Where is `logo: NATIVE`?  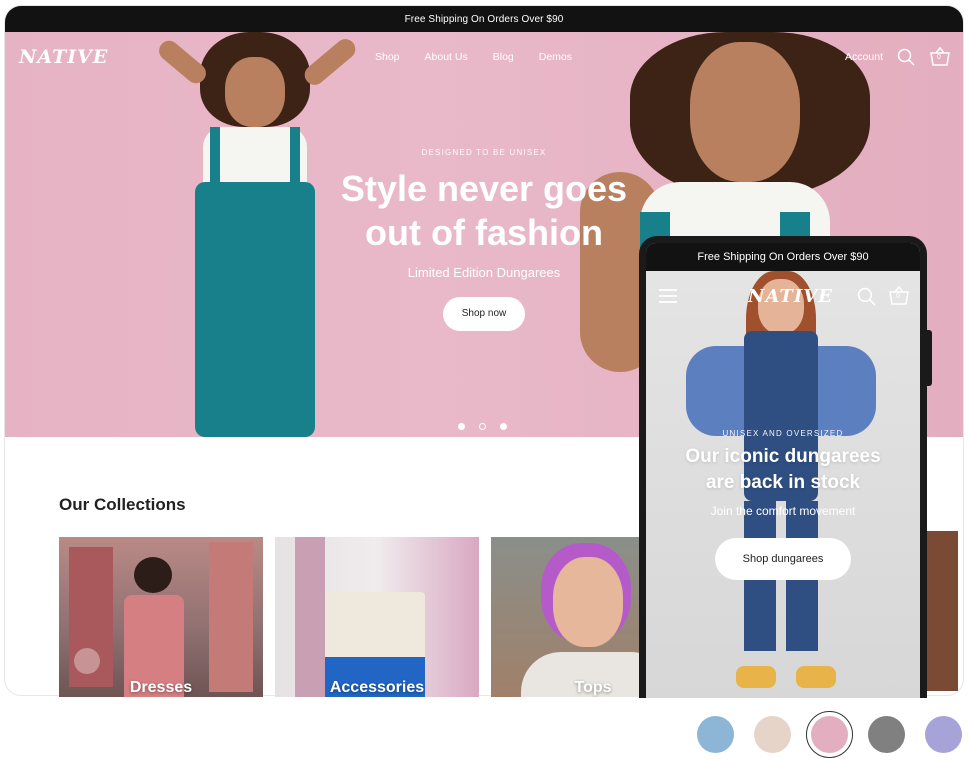
logo: NATIVE is located at coordinates (63, 57).